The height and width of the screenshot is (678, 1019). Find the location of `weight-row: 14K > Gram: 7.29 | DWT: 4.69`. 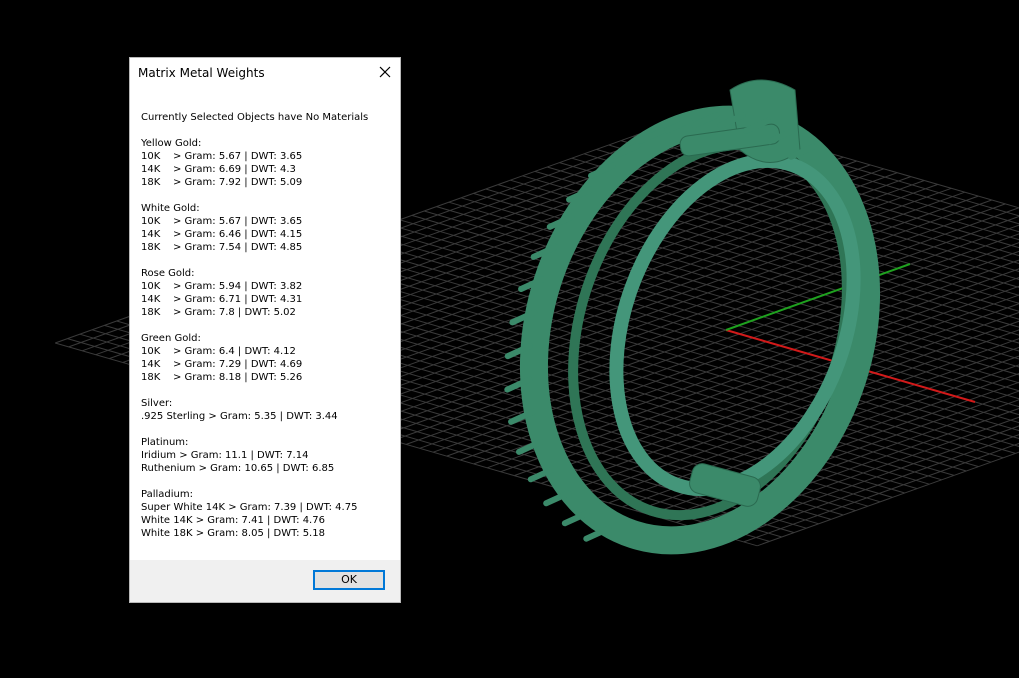

weight-row: 14K > Gram: 7.29 | DWT: 4.69 is located at coordinates (268, 364).